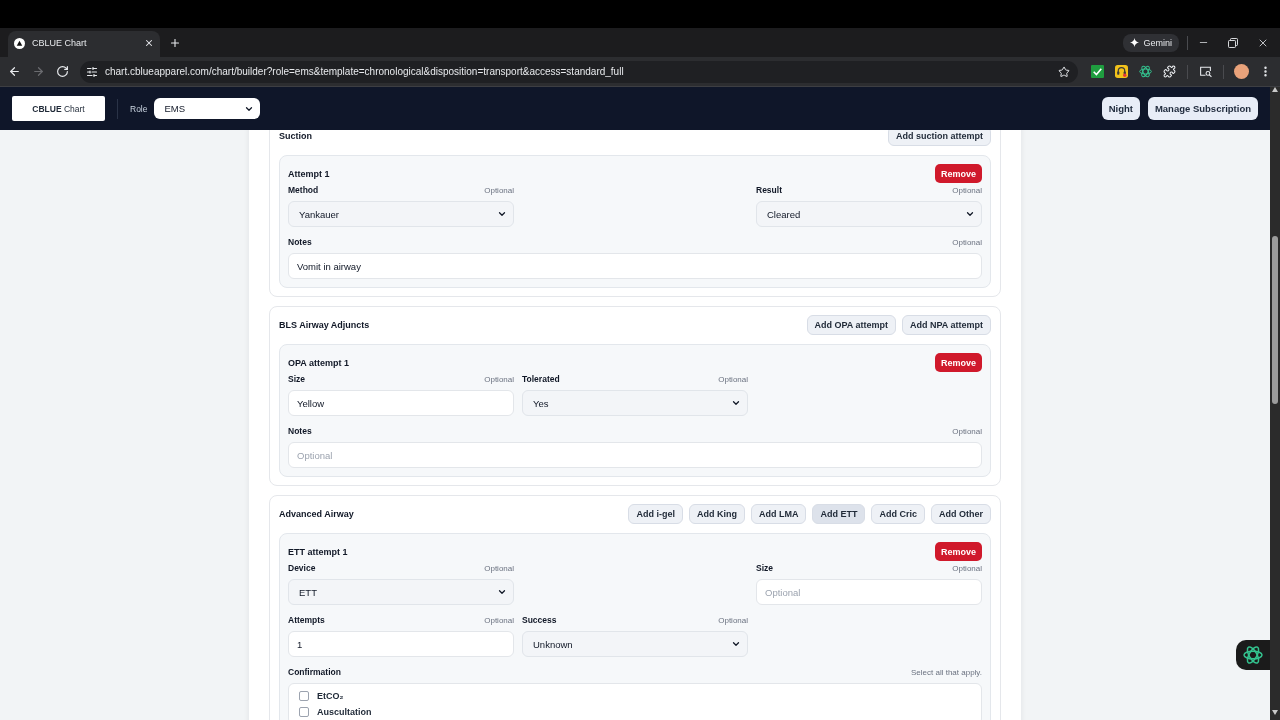 Image resolution: width=1280 pixels, height=720 pixels. What do you see at coordinates (1275, 712) in the screenshot?
I see `caret-down-icon` at bounding box center [1275, 712].